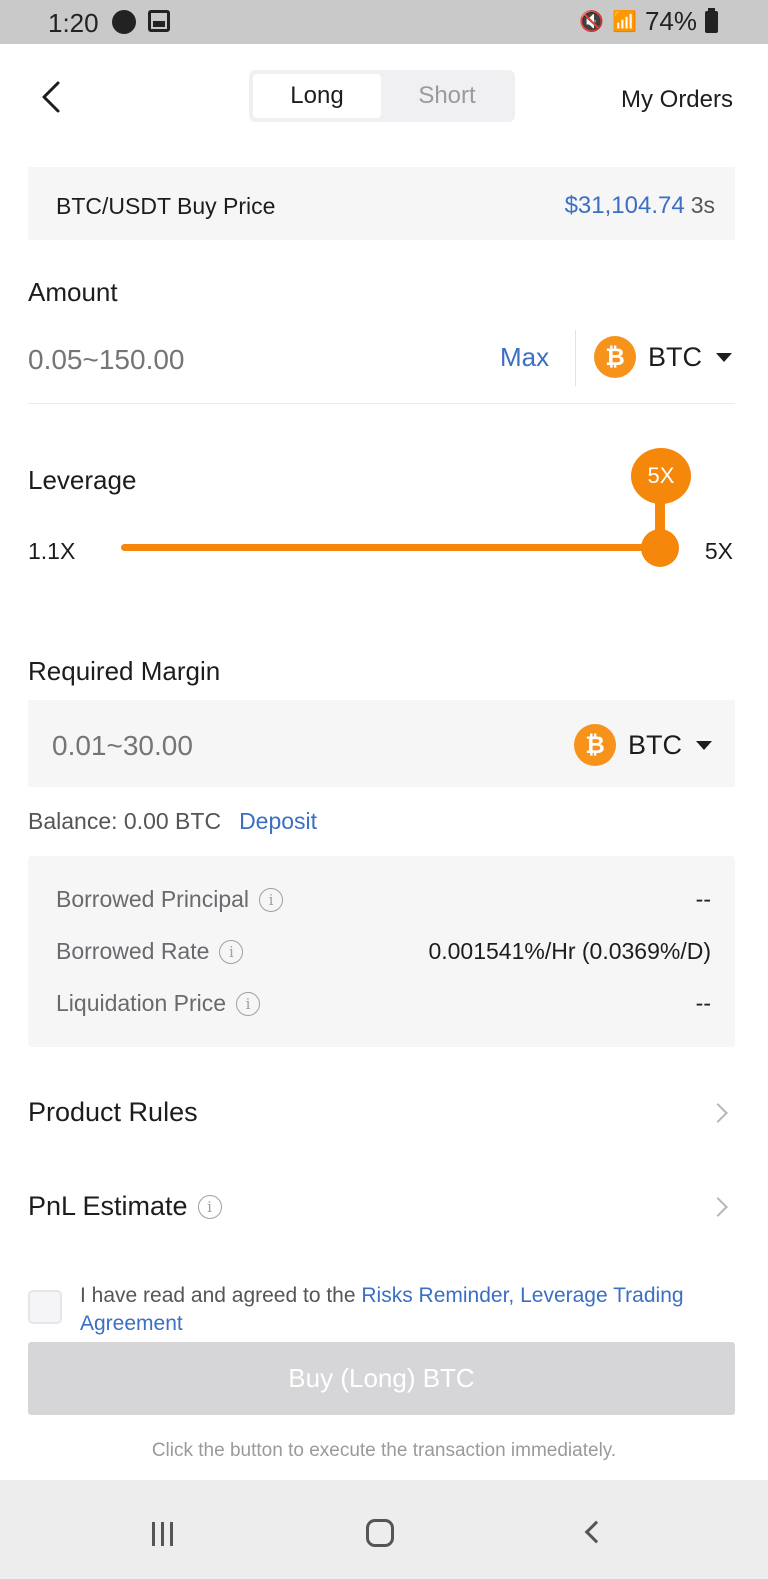 Image resolution: width=768 pixels, height=1579 pixels. I want to click on price-value: $31,104.74, so click(624, 205).